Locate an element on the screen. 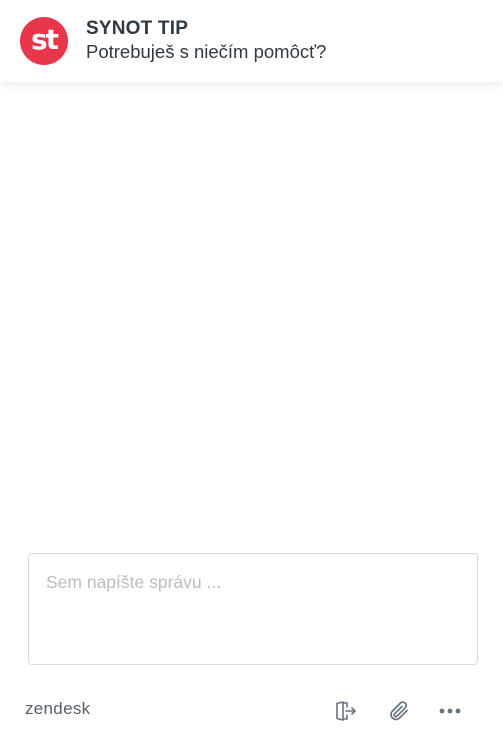 The image size is (503, 731). header-text: SYNOT TIP Potrebuješ s niečím pomôcť? is located at coordinates (206, 41).